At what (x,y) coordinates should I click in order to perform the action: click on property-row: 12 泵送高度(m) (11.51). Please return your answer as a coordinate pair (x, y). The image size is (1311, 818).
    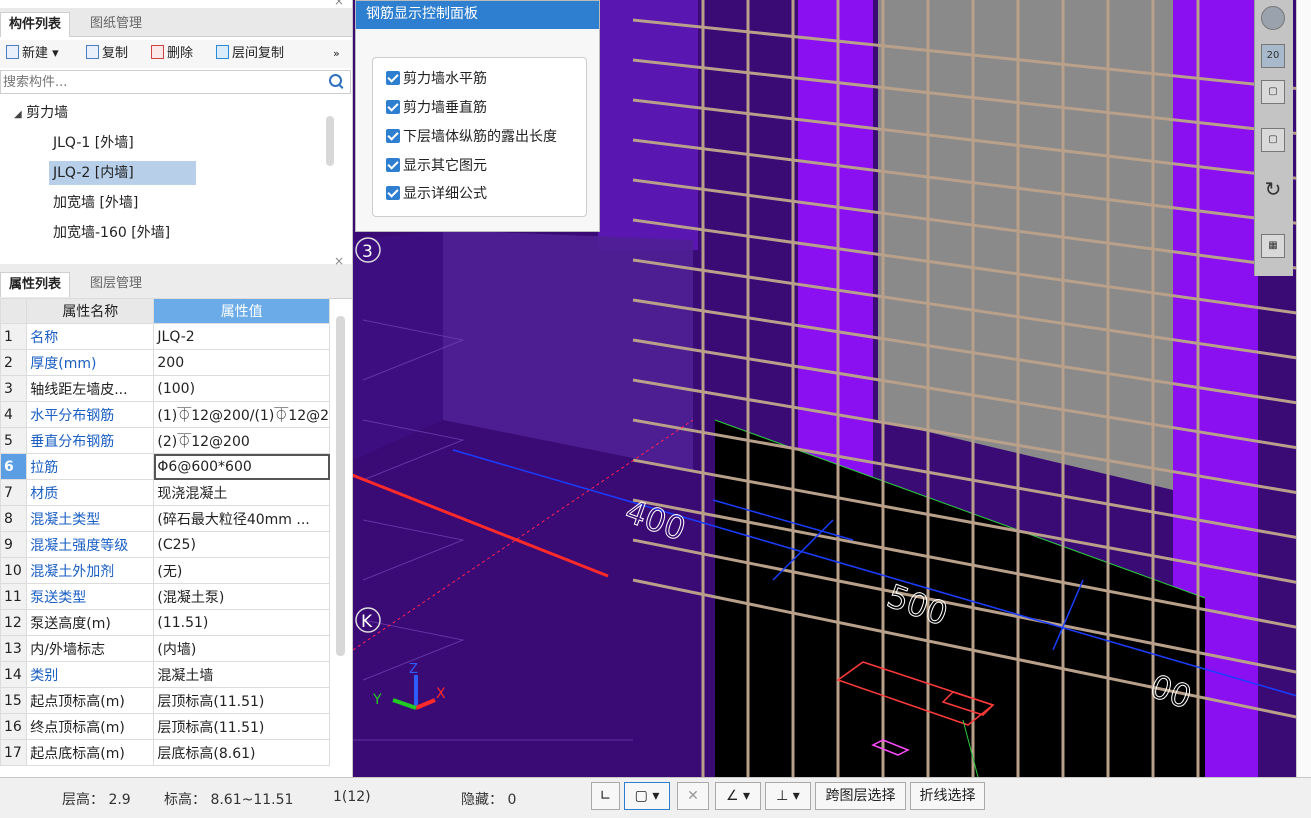
    Looking at the image, I should click on (165, 622).